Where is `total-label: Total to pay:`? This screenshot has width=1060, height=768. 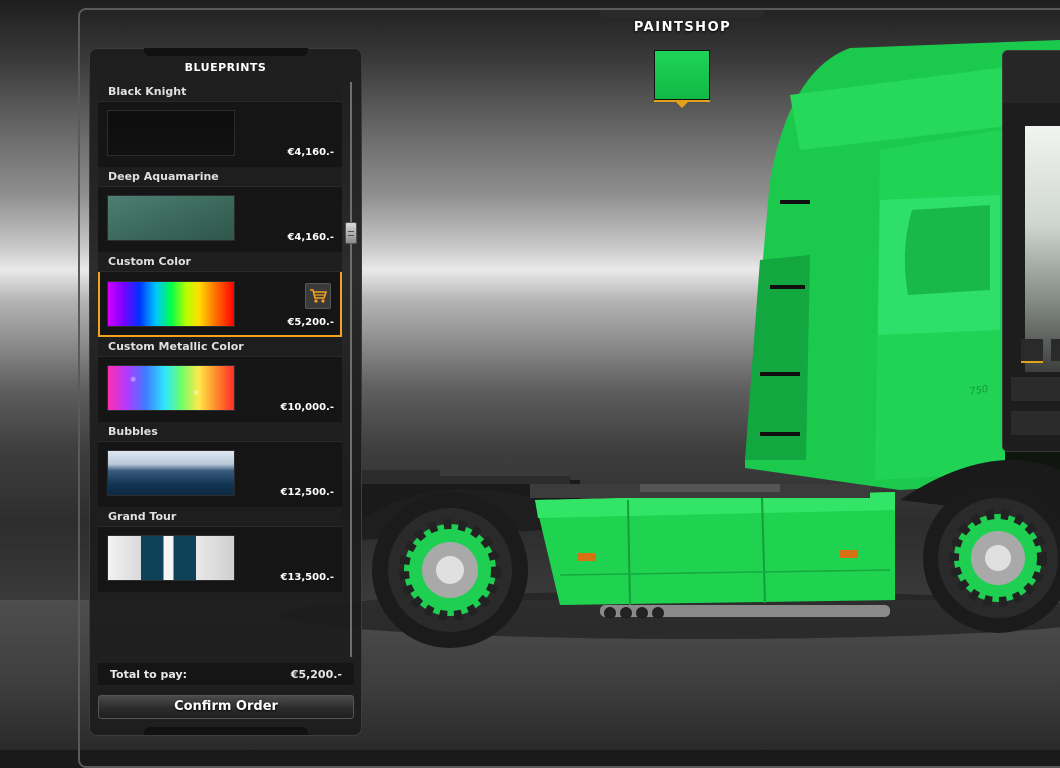
total-label: Total to pay: is located at coordinates (149, 674).